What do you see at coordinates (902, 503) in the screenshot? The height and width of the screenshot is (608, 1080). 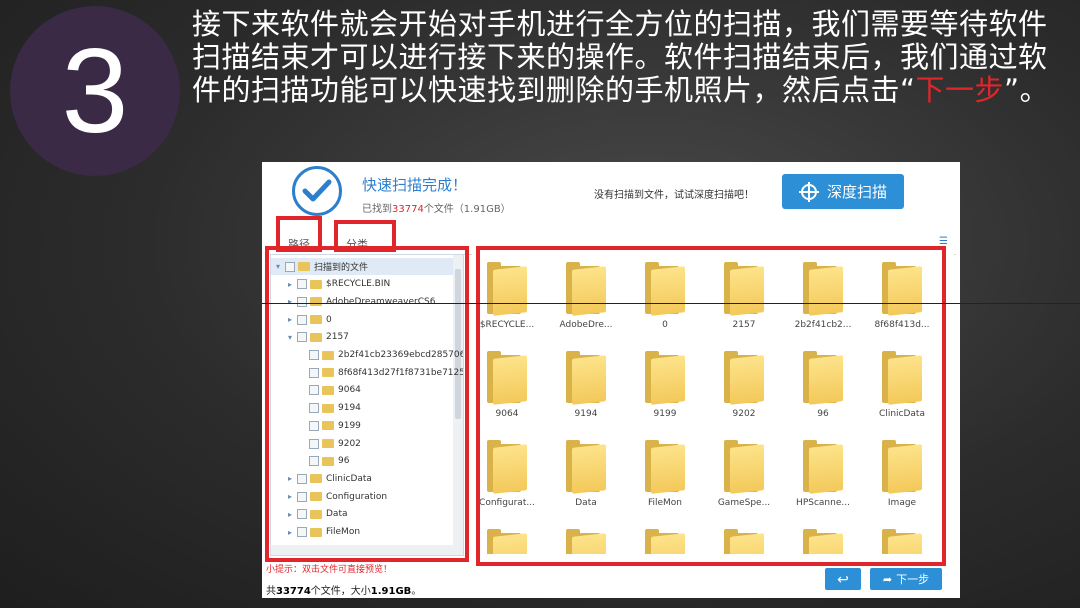 I see `folder-name: Image` at bounding box center [902, 503].